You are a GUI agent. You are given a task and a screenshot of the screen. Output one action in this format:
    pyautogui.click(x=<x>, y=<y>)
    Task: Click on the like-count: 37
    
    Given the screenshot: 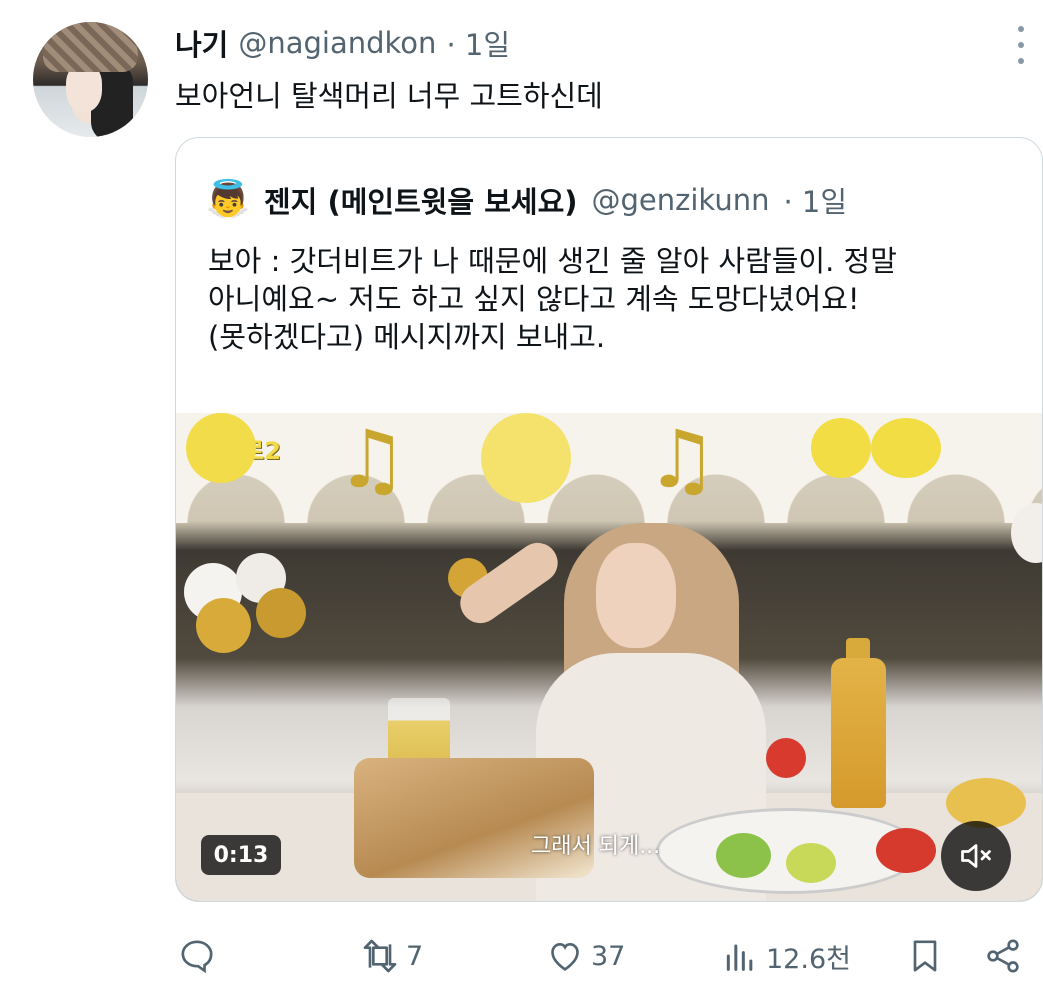 What is the action you would take?
    pyautogui.click(x=608, y=956)
    